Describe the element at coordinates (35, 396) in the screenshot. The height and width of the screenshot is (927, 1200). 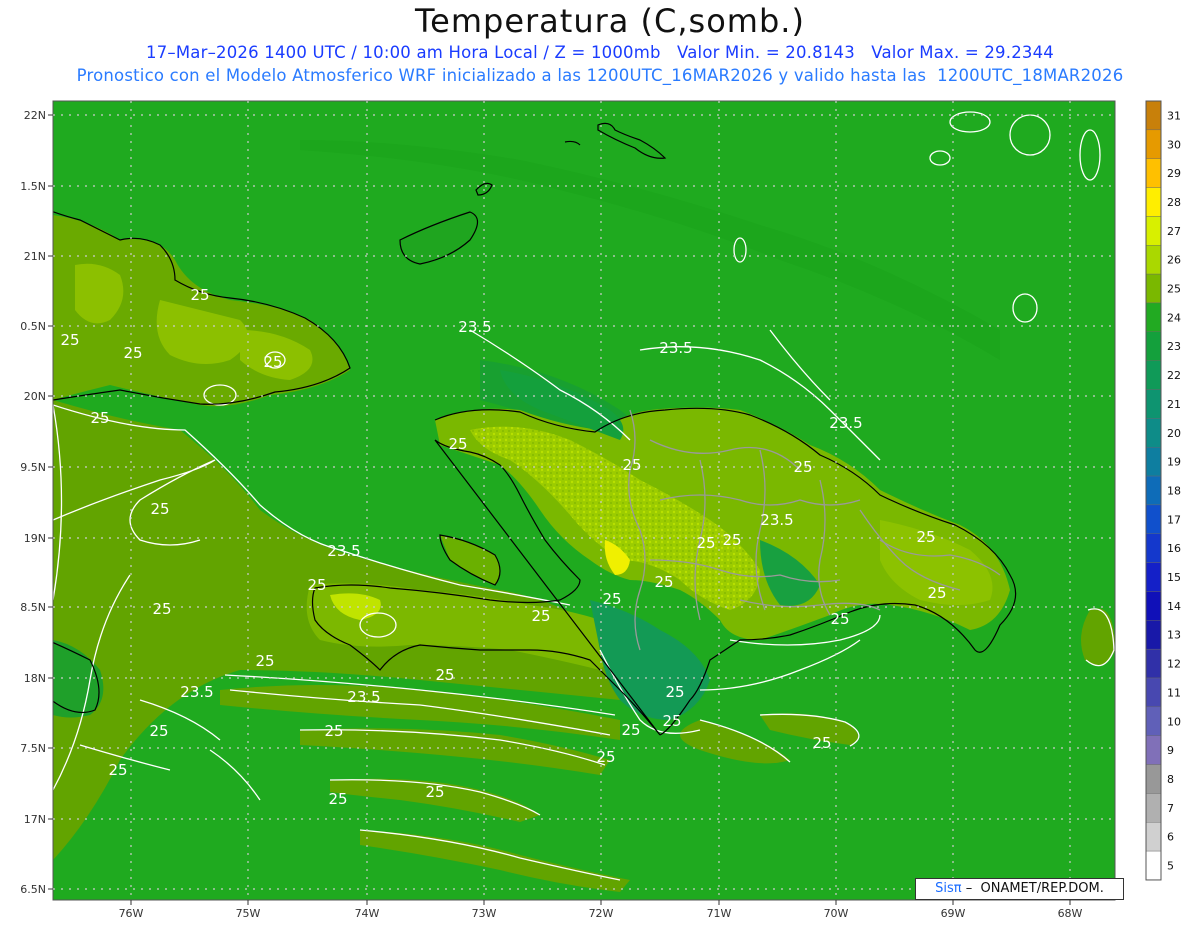
I see `lat-label: 20N` at that location.